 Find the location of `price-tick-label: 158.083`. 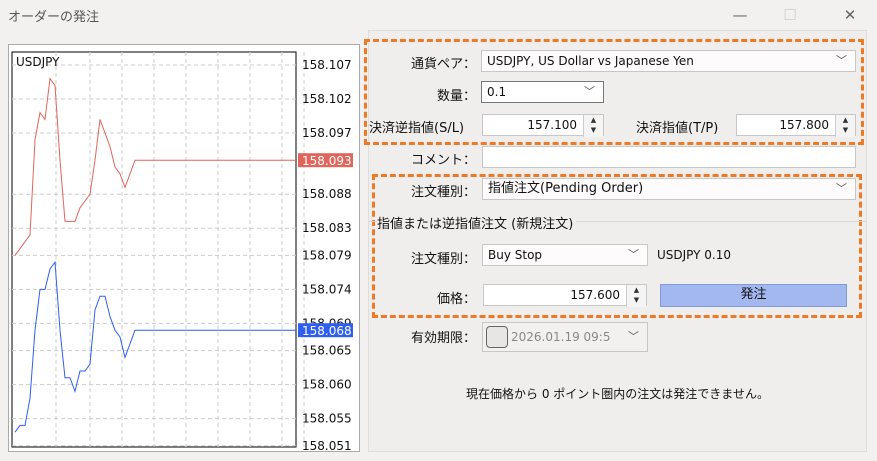

price-tick-label: 158.083 is located at coordinates (327, 228).